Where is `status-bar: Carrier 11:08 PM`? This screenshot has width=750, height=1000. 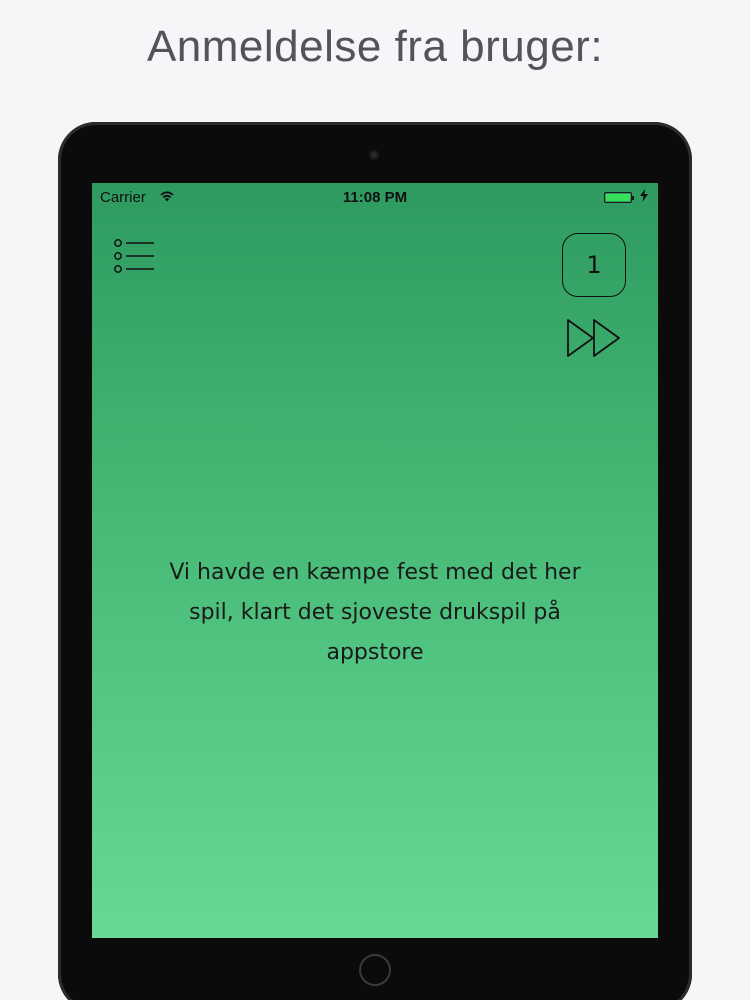
status-bar: Carrier 11:08 PM is located at coordinates (375, 197).